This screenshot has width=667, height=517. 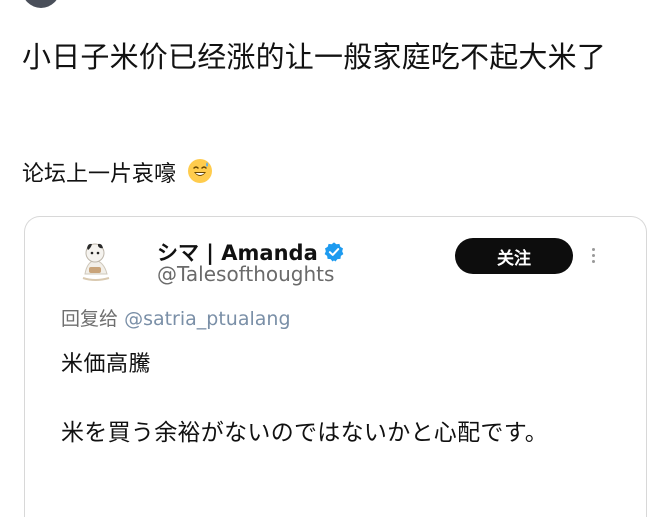 I want to click on tweet-text-line-1: 米価高騰, so click(x=106, y=364).